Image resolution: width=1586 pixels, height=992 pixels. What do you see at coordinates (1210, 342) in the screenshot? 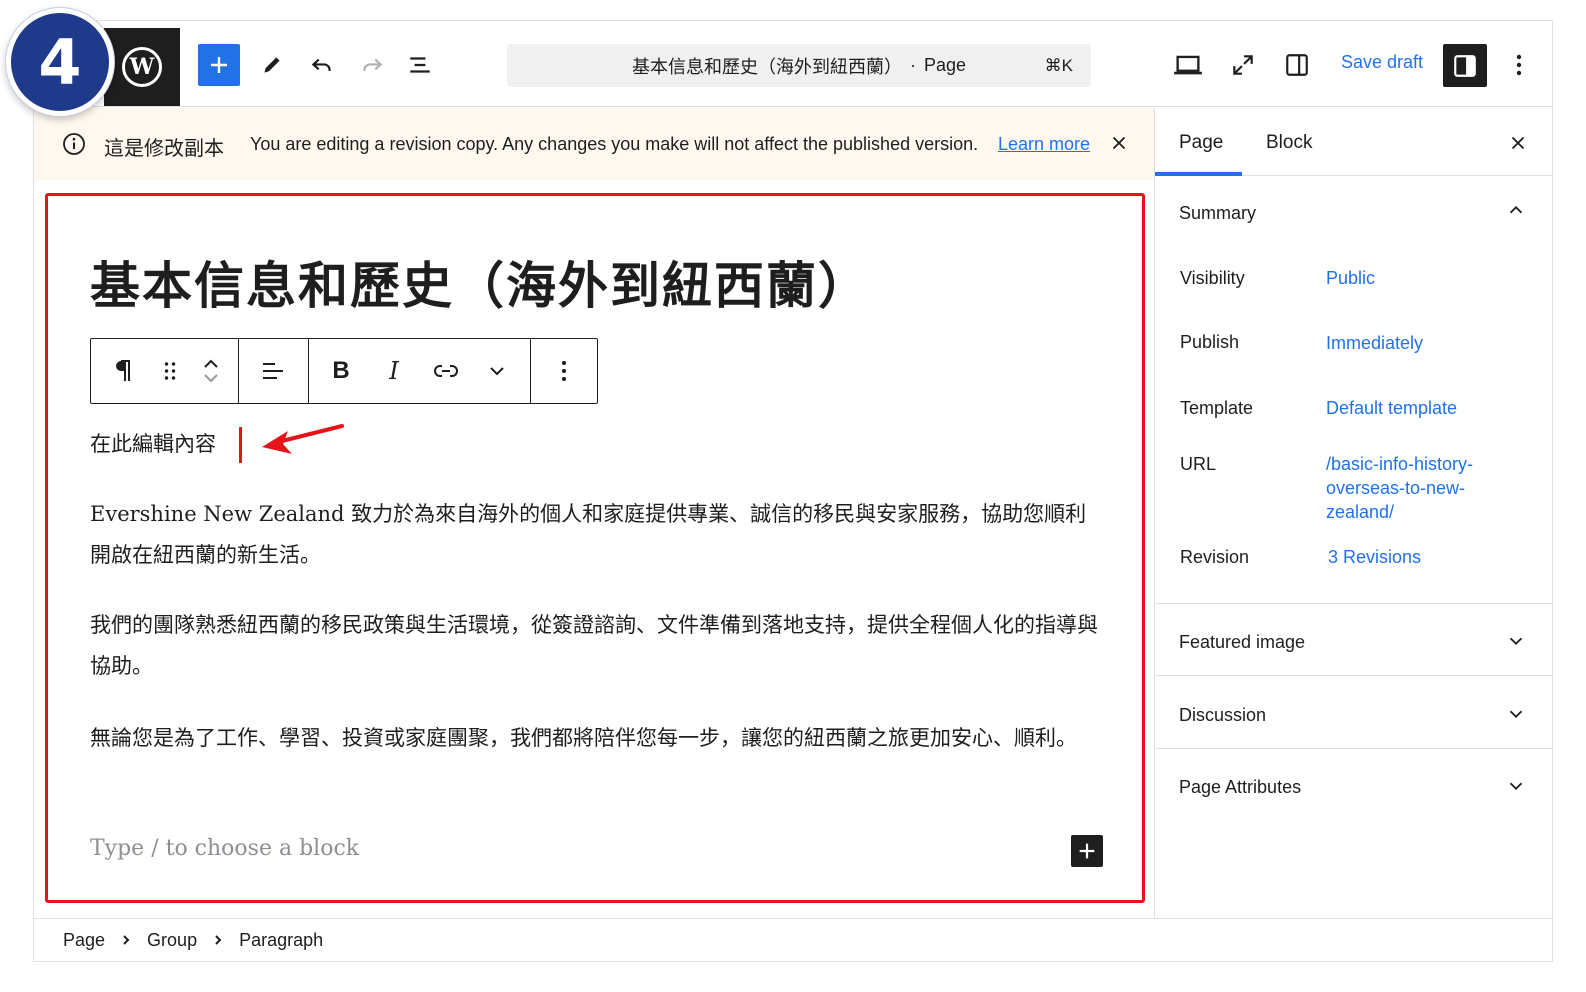
I see `publish-label: Publish` at bounding box center [1210, 342].